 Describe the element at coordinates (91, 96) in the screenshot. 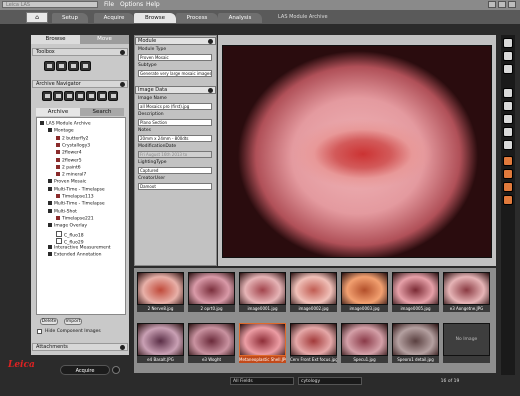

I see `properties-icon` at that location.